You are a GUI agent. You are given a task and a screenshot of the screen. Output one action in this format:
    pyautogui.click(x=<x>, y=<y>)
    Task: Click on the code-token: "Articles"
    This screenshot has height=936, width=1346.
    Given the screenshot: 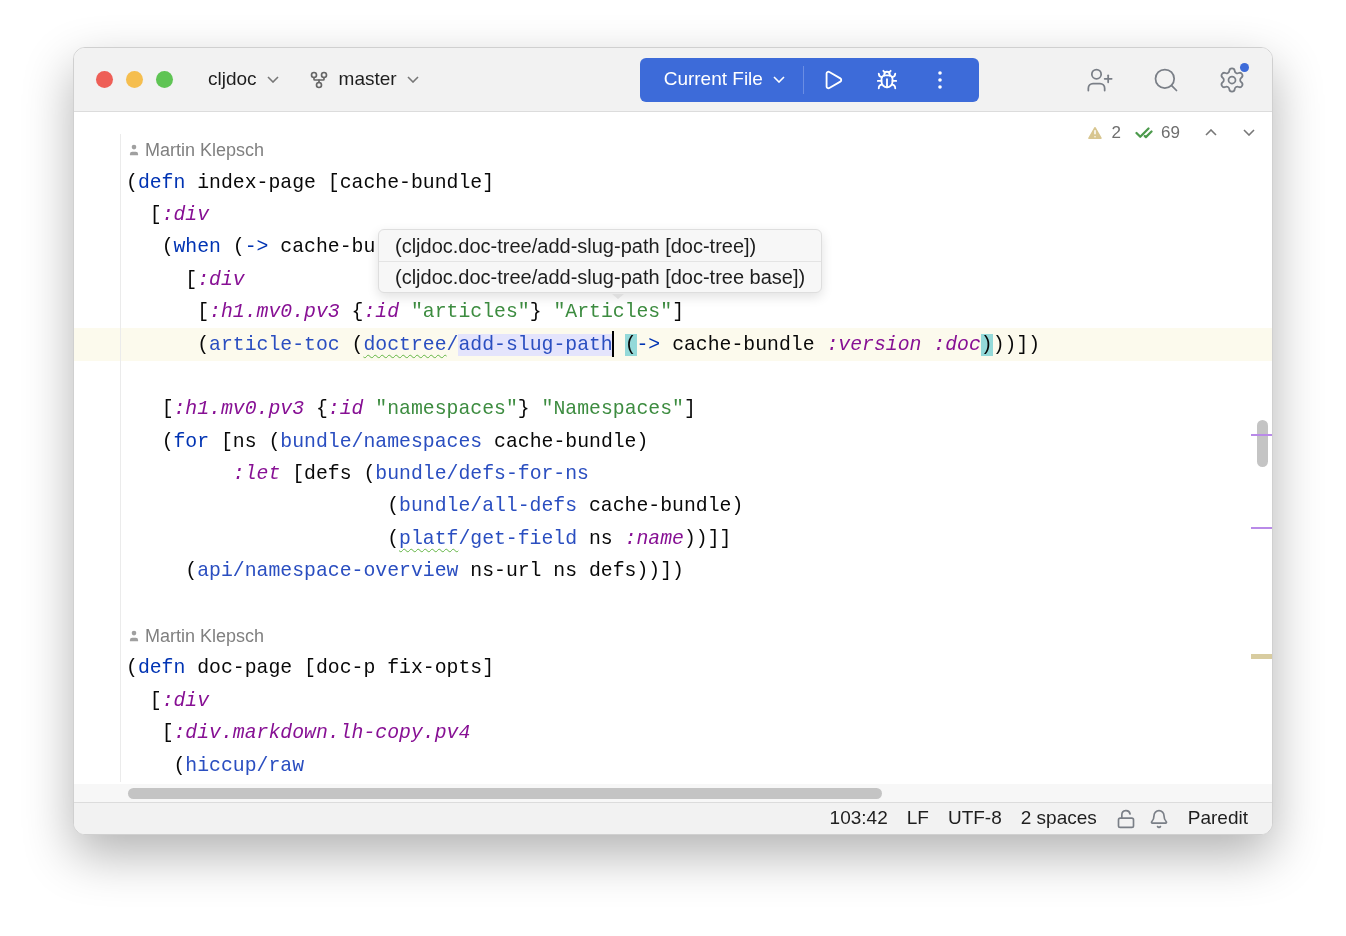 What is the action you would take?
    pyautogui.click(x=613, y=312)
    